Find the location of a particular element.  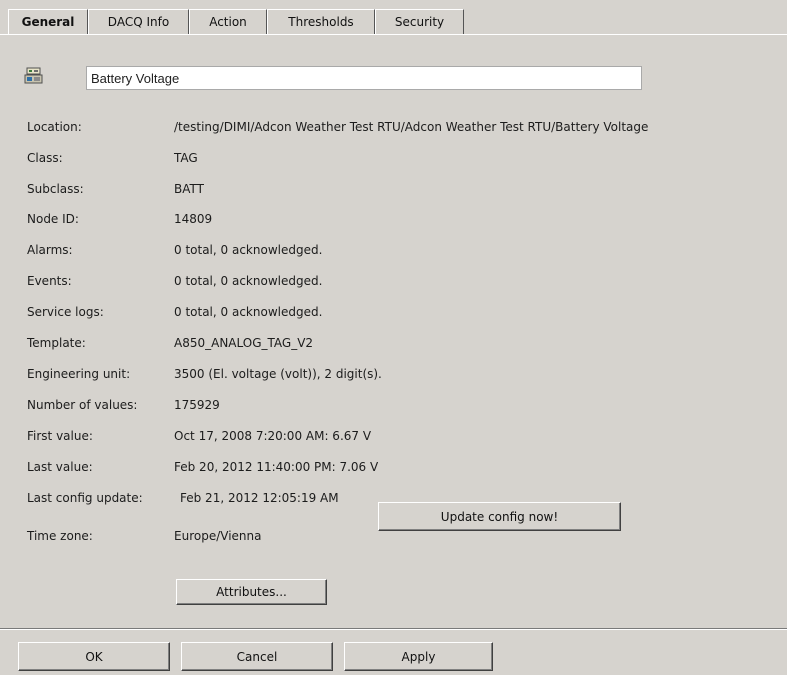

first-value-label: First value: is located at coordinates (60, 436).